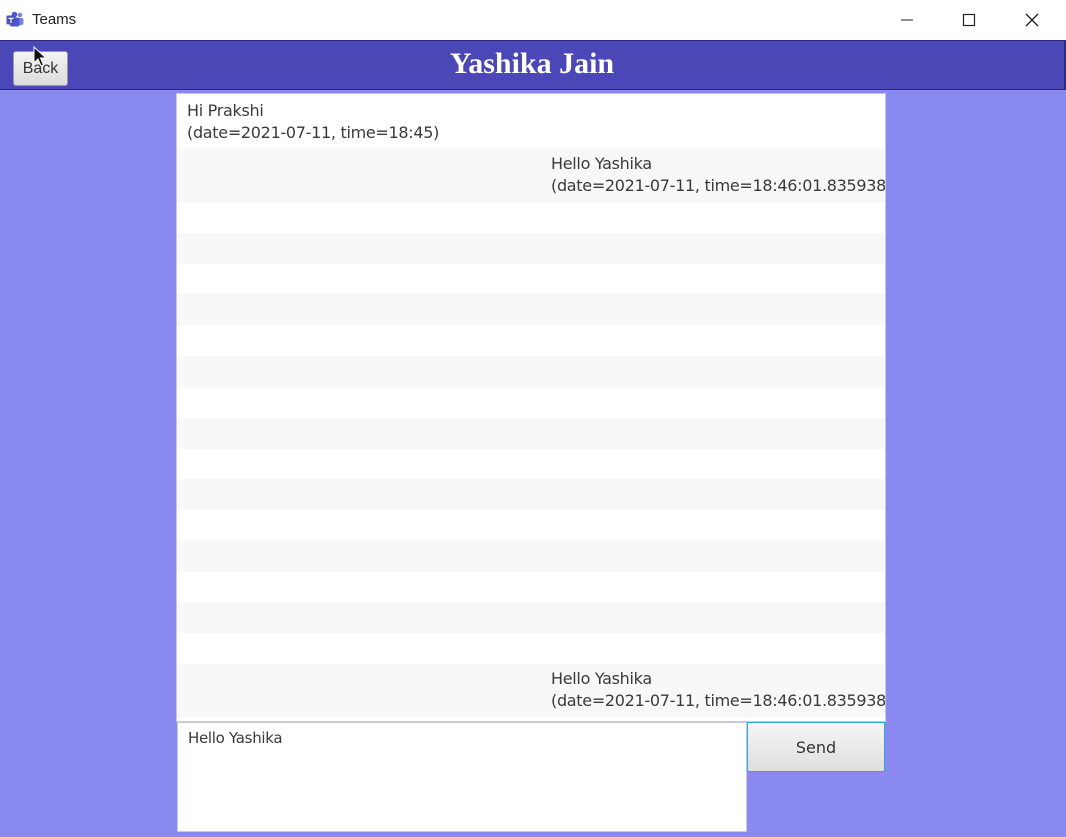 This screenshot has height=837, width=1066. What do you see at coordinates (816, 747) in the screenshot?
I see `send-button: Send` at bounding box center [816, 747].